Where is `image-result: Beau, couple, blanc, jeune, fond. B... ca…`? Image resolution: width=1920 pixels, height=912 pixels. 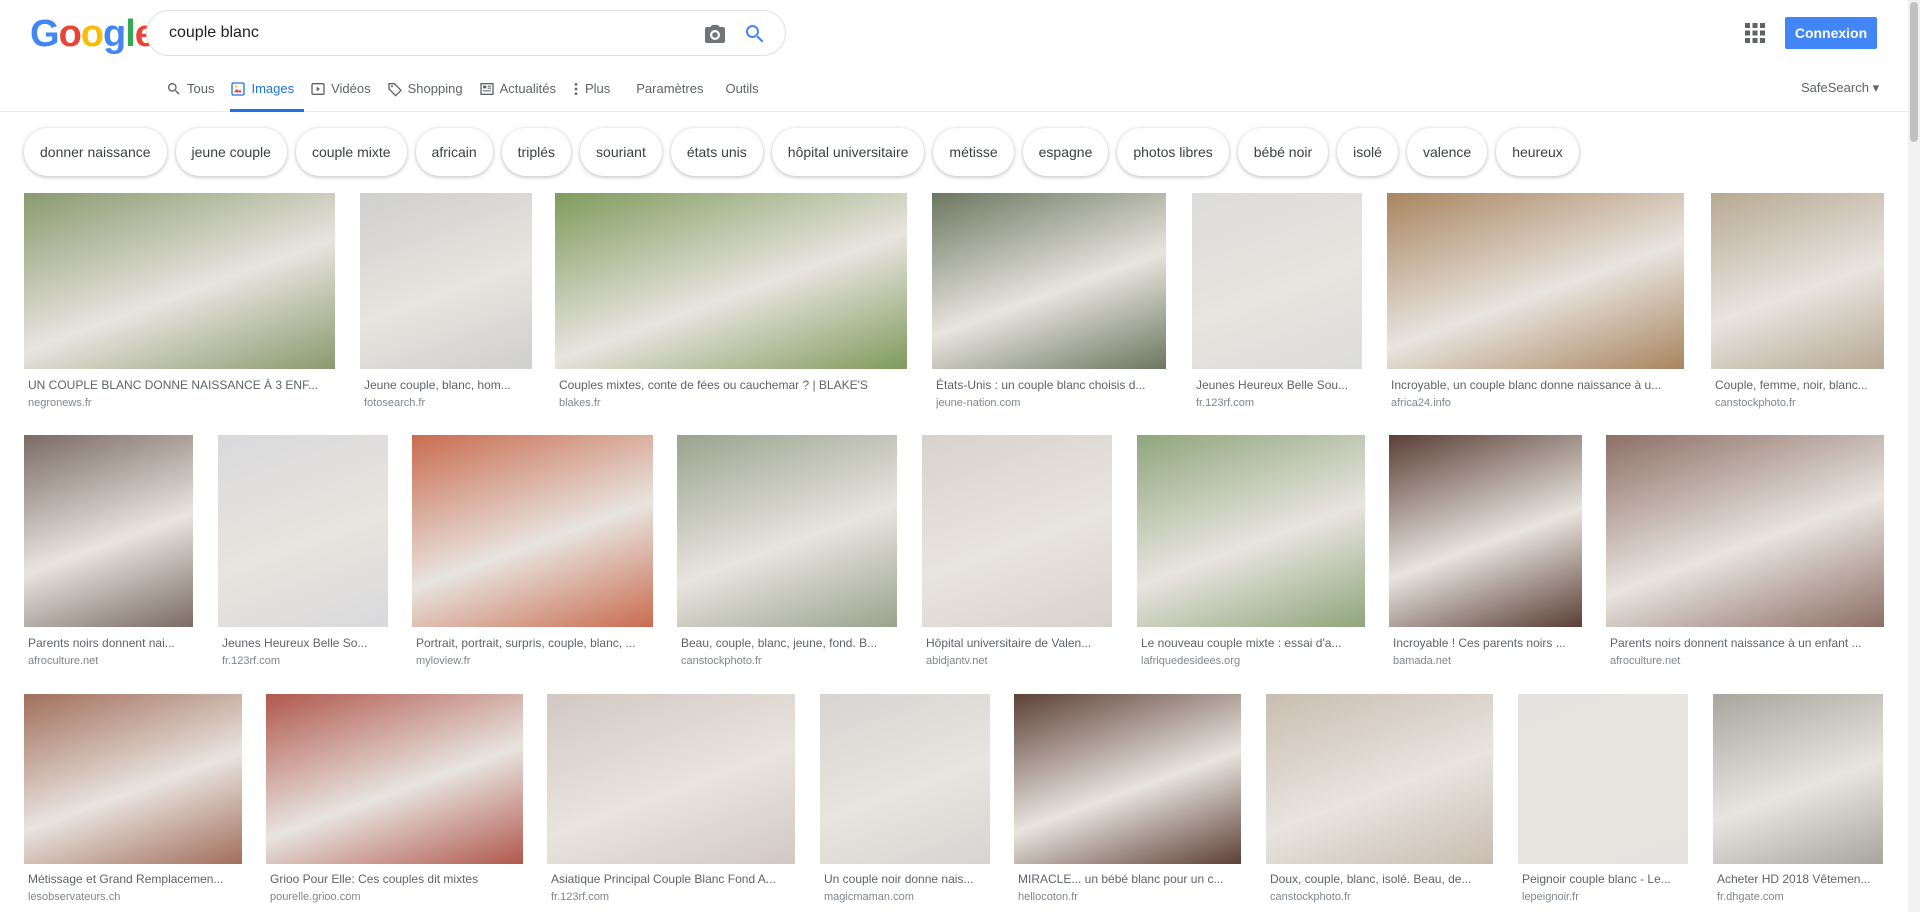 image-result: Beau, couple, blanc, jeune, fond. B... ca… is located at coordinates (787, 553).